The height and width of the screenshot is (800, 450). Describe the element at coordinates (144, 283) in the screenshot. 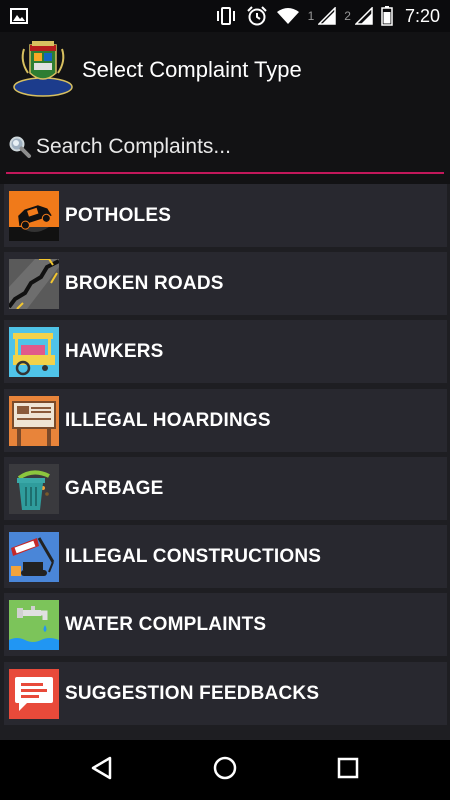

I see `complaint-label: BROKEN ROADS` at that location.